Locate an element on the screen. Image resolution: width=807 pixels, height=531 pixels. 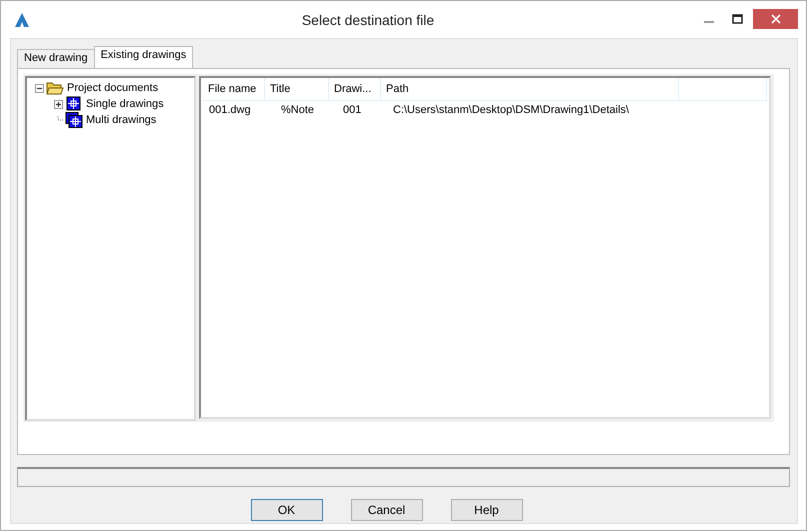
tree-item: Single drawings is located at coordinates (125, 104).